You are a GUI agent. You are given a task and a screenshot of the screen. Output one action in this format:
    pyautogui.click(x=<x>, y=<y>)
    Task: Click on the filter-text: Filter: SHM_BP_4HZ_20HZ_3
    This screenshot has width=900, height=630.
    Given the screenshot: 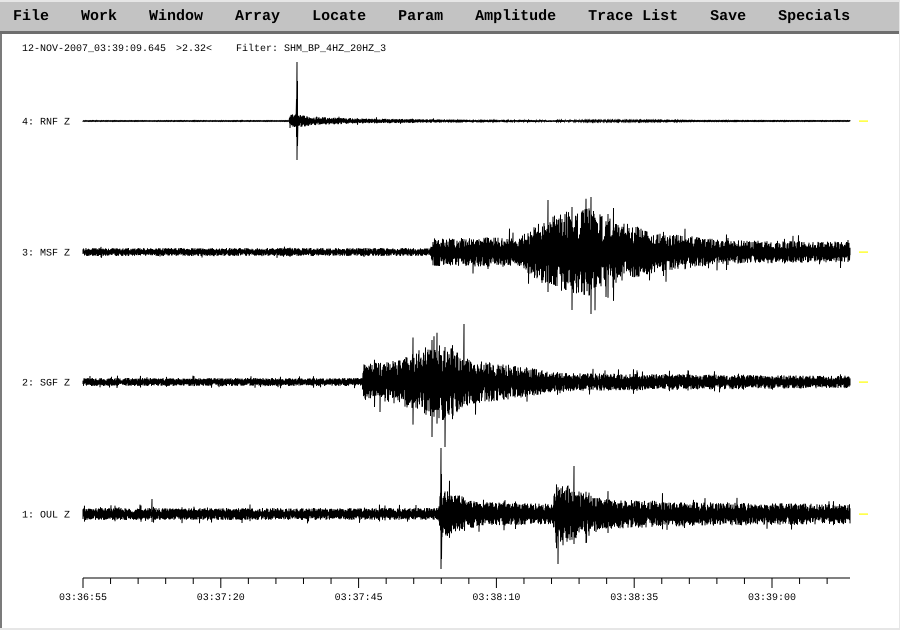 What is the action you would take?
    pyautogui.click(x=311, y=50)
    